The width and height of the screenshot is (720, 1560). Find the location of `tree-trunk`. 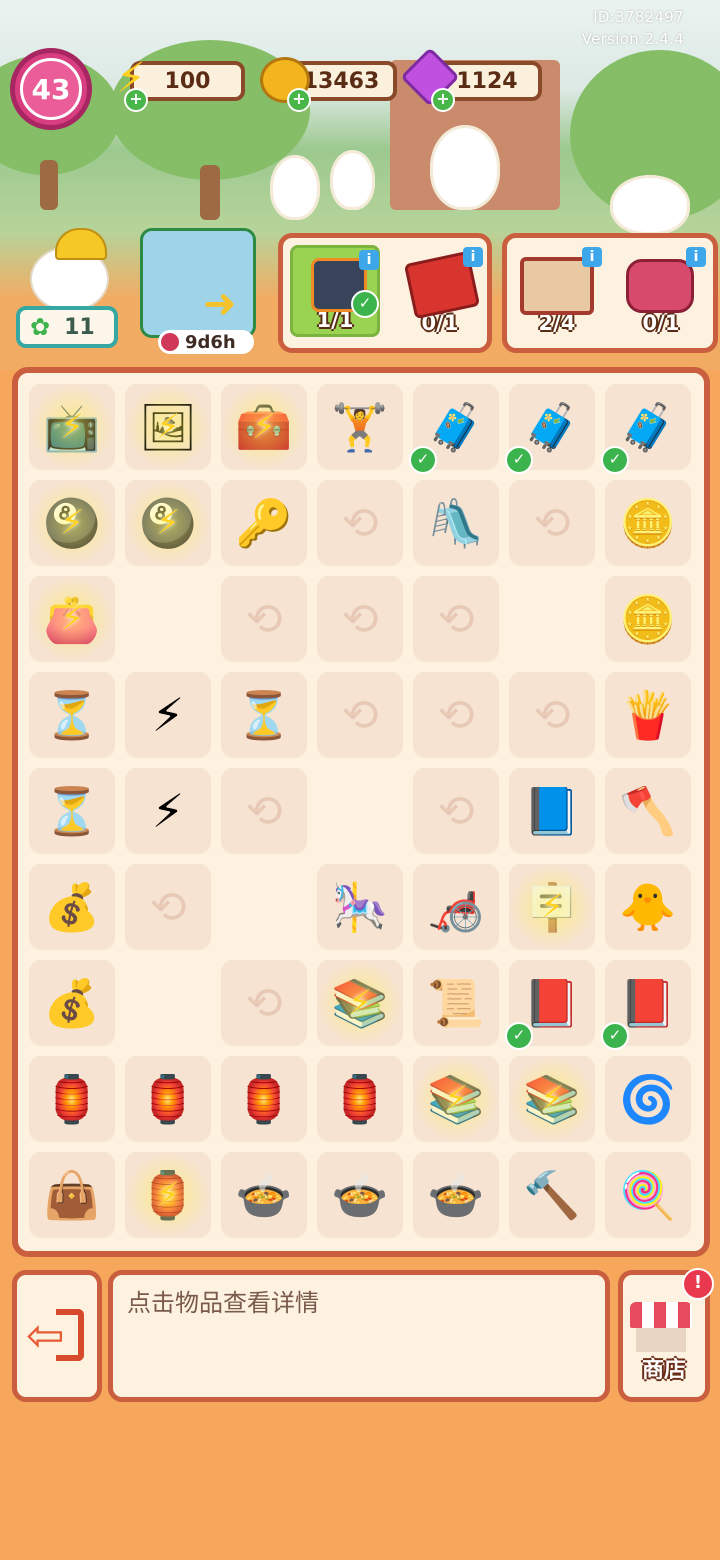

tree-trunk is located at coordinates (49, 185).